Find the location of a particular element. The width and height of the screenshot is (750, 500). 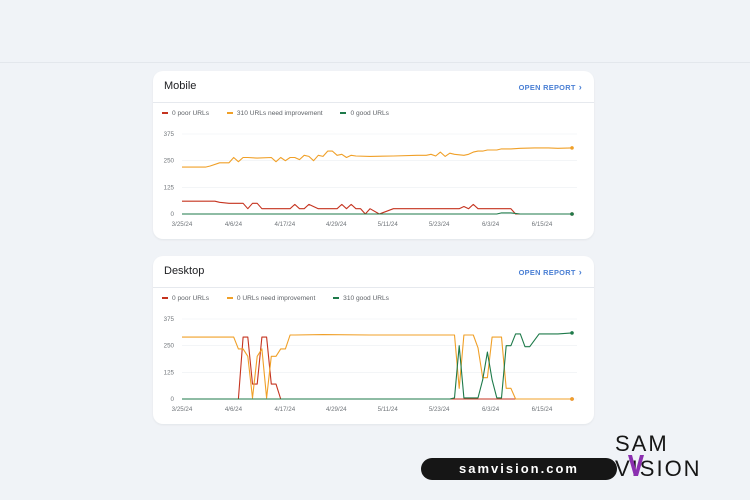

website-url-badge: samvision.com is located at coordinates (519, 469).